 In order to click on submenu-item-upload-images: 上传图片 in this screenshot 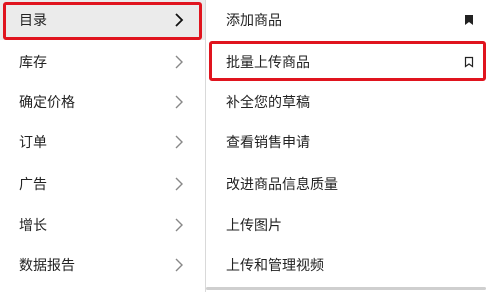, I will do `click(350, 225)`.